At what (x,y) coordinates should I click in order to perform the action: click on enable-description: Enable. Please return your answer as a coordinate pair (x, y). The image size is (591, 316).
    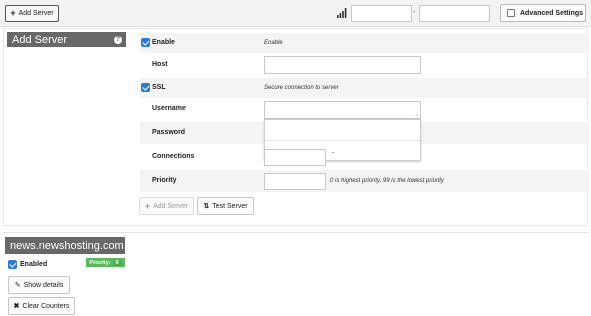
    Looking at the image, I should click on (273, 43).